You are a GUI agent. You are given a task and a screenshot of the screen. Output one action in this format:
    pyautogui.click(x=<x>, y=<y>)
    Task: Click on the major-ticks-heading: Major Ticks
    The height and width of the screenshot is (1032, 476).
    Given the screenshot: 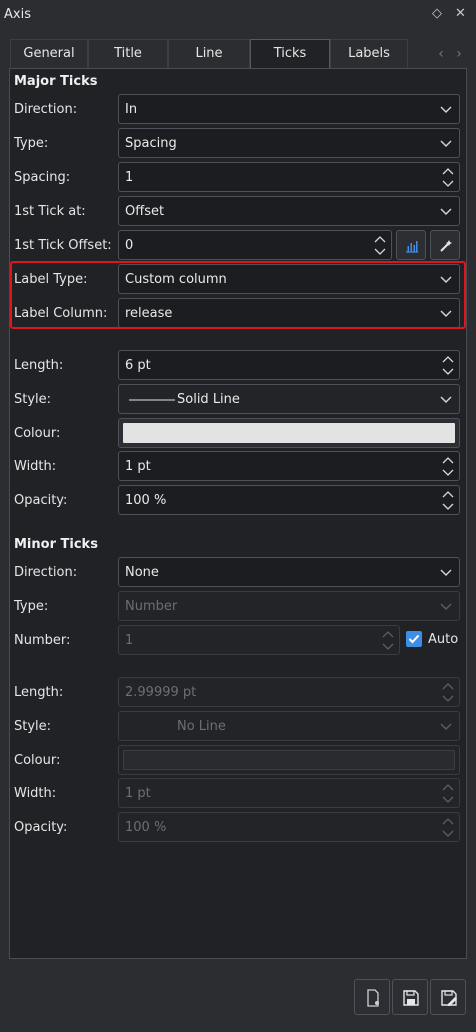 What is the action you would take?
    pyautogui.click(x=56, y=81)
    